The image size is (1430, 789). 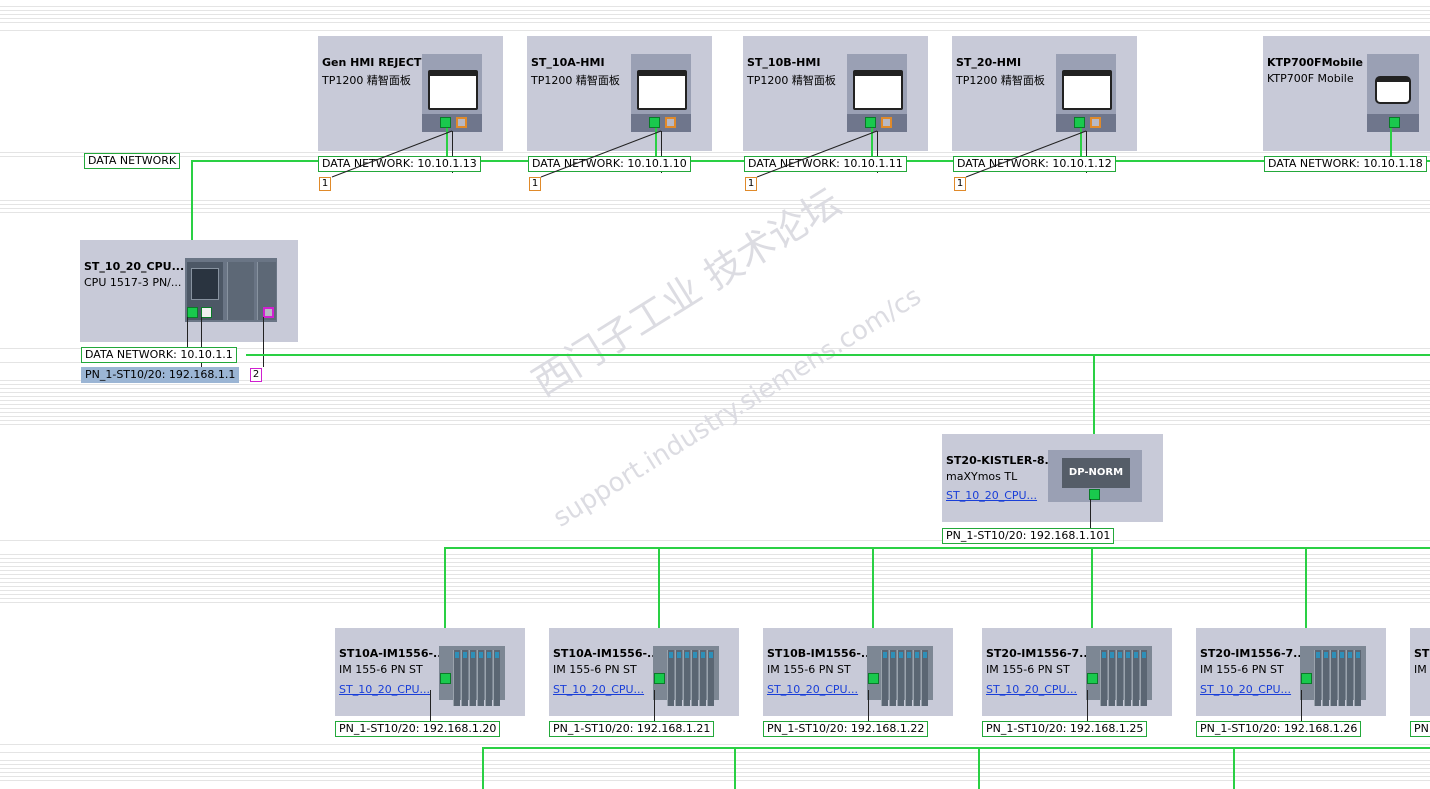 I want to click on device-card-mobile-hmi: KTP700FMobile KTP700F Mobile, so click(x=1346, y=93).